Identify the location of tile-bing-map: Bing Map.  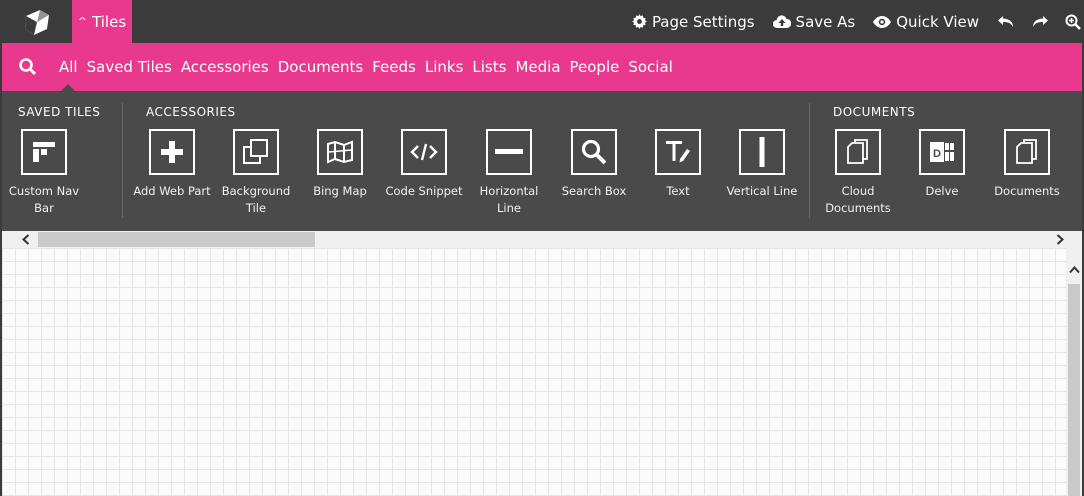
(340, 164).